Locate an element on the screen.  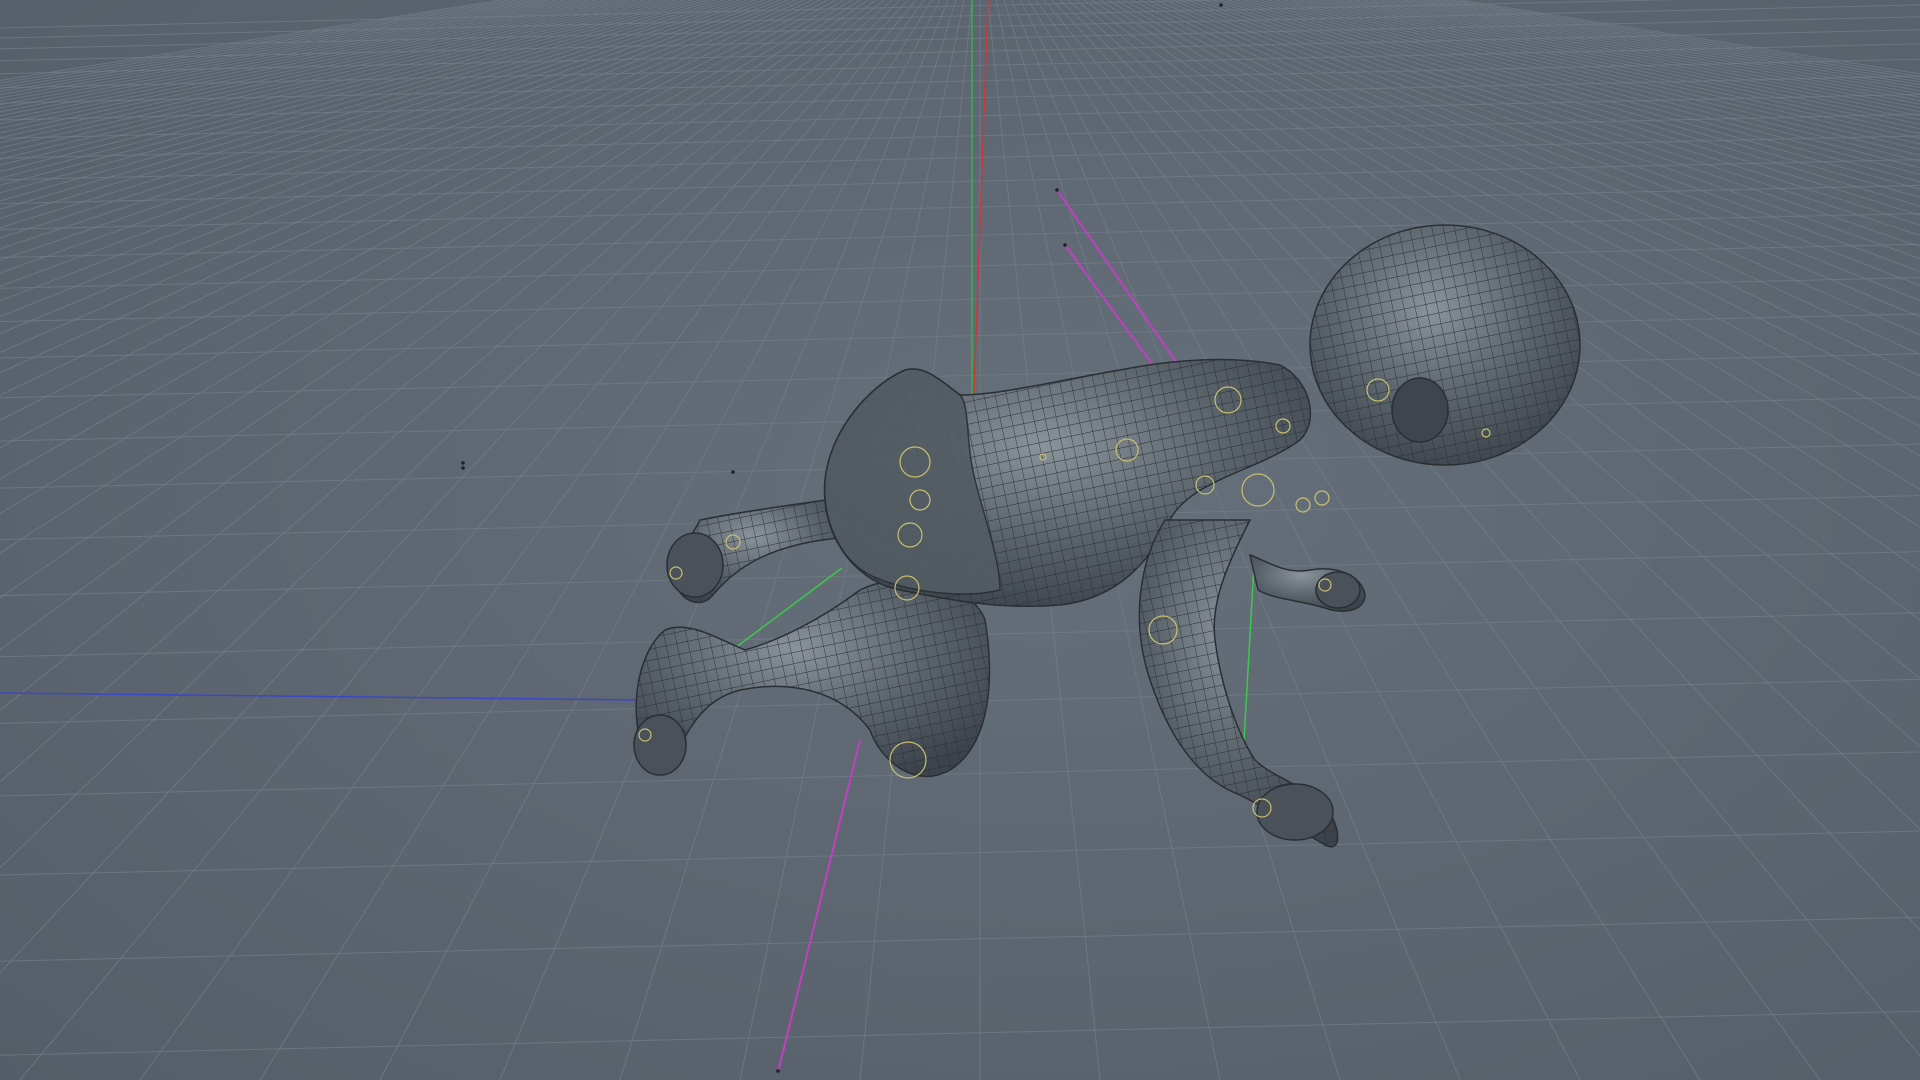
pole-vector-line is located at coordinates (1249, 652).